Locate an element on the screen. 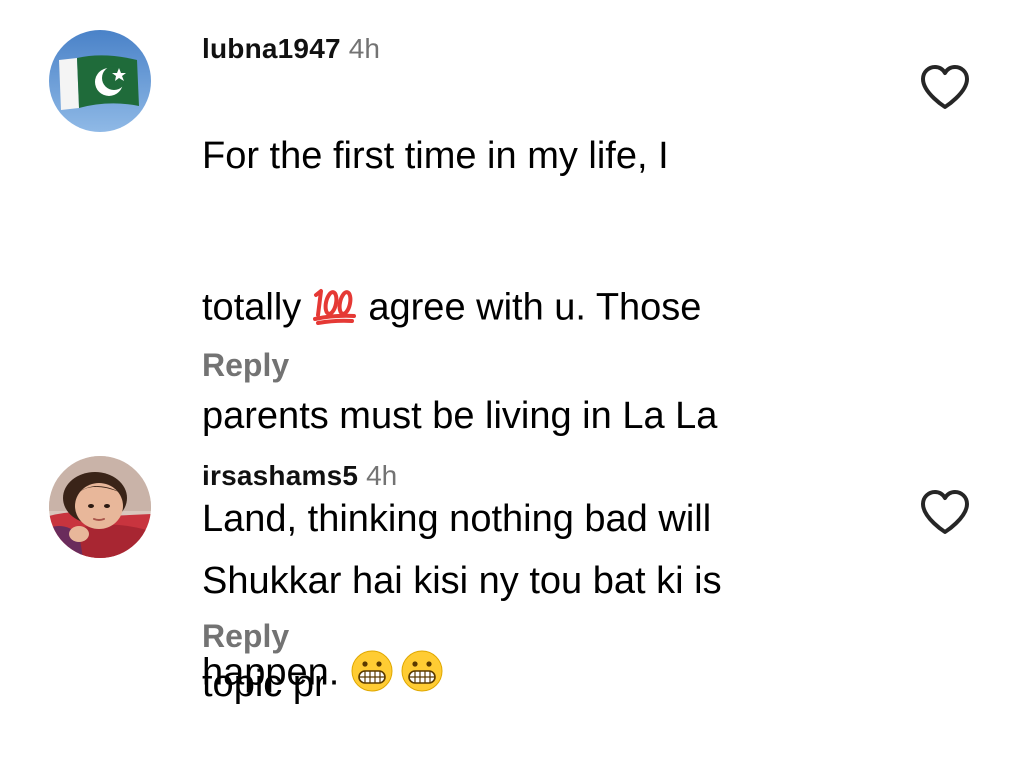 The width and height of the screenshot is (1024, 762). like-button is located at coordinates (945, 512).